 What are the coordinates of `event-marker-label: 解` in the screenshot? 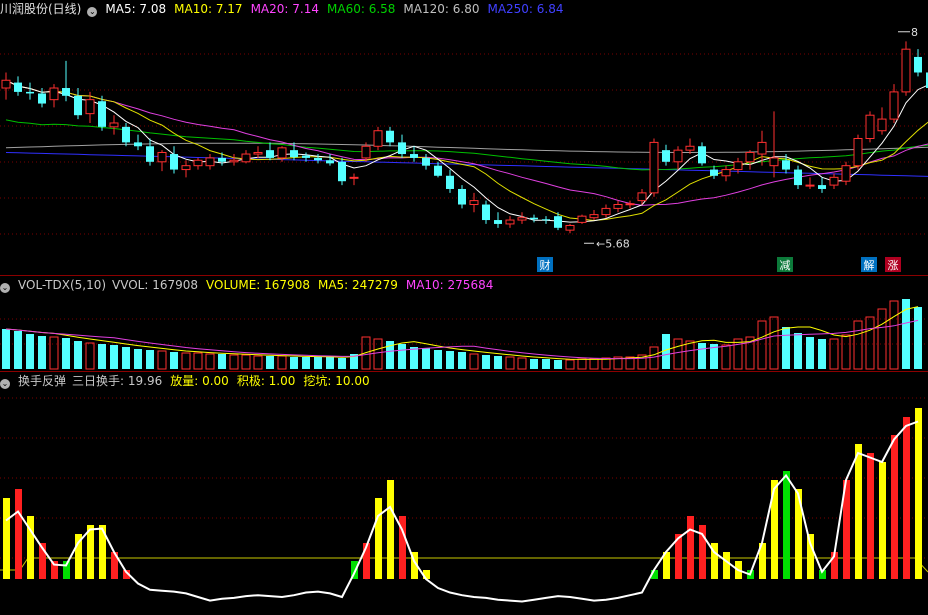 It's located at (869, 265).